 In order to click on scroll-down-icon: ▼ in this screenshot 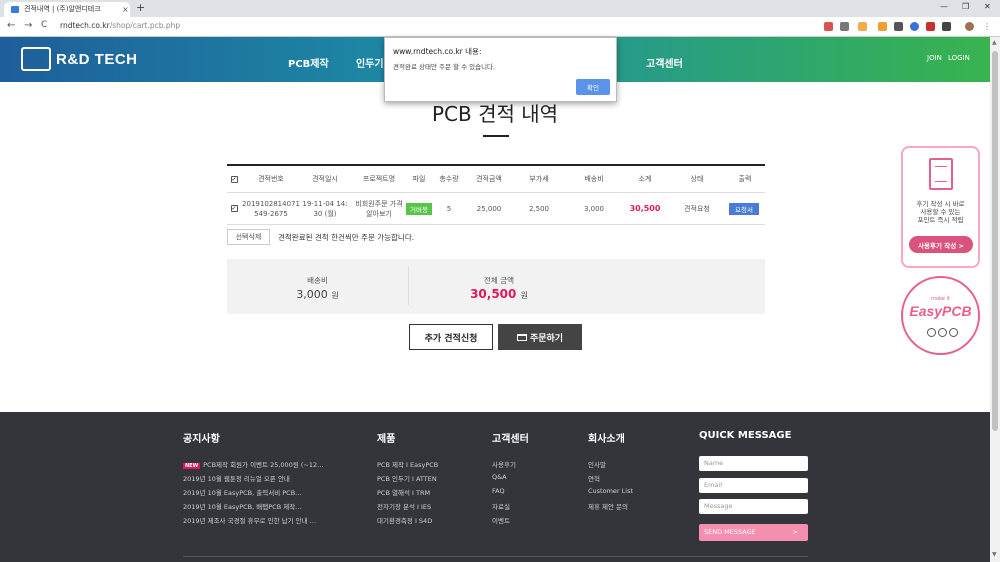, I will do `click(994, 554)`.